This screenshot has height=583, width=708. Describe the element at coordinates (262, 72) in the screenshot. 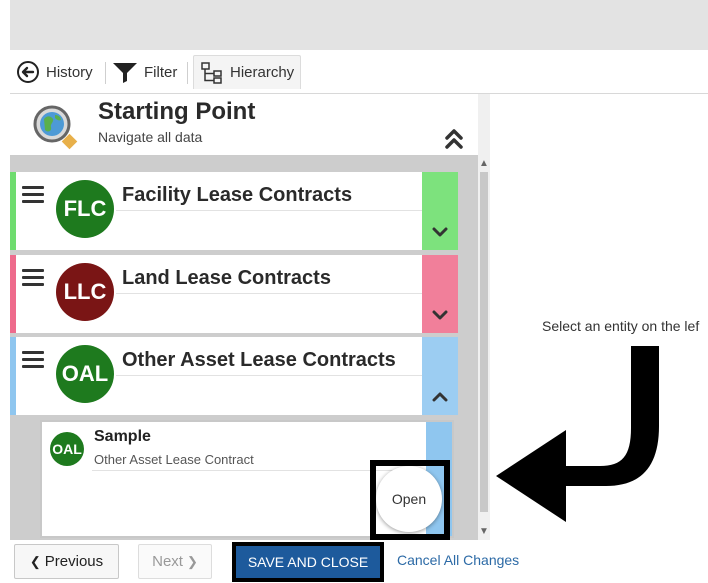

I see `hierarchy-label: Hierarchy` at that location.